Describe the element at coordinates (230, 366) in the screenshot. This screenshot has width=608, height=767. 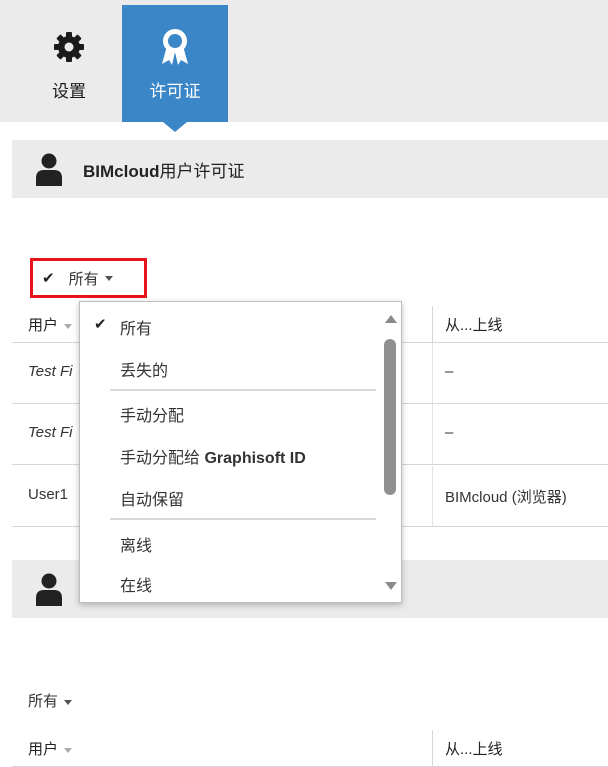
I see `dropdown-item-missing: 丢失的` at that location.